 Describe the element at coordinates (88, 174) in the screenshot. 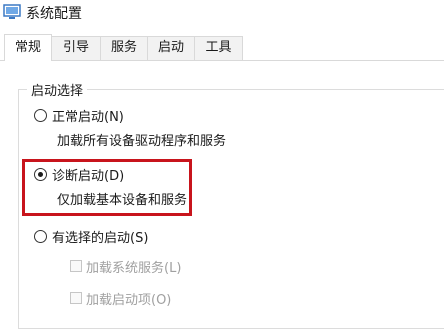

I see `diagnostic-startup-label: 诊断启动(D)` at that location.